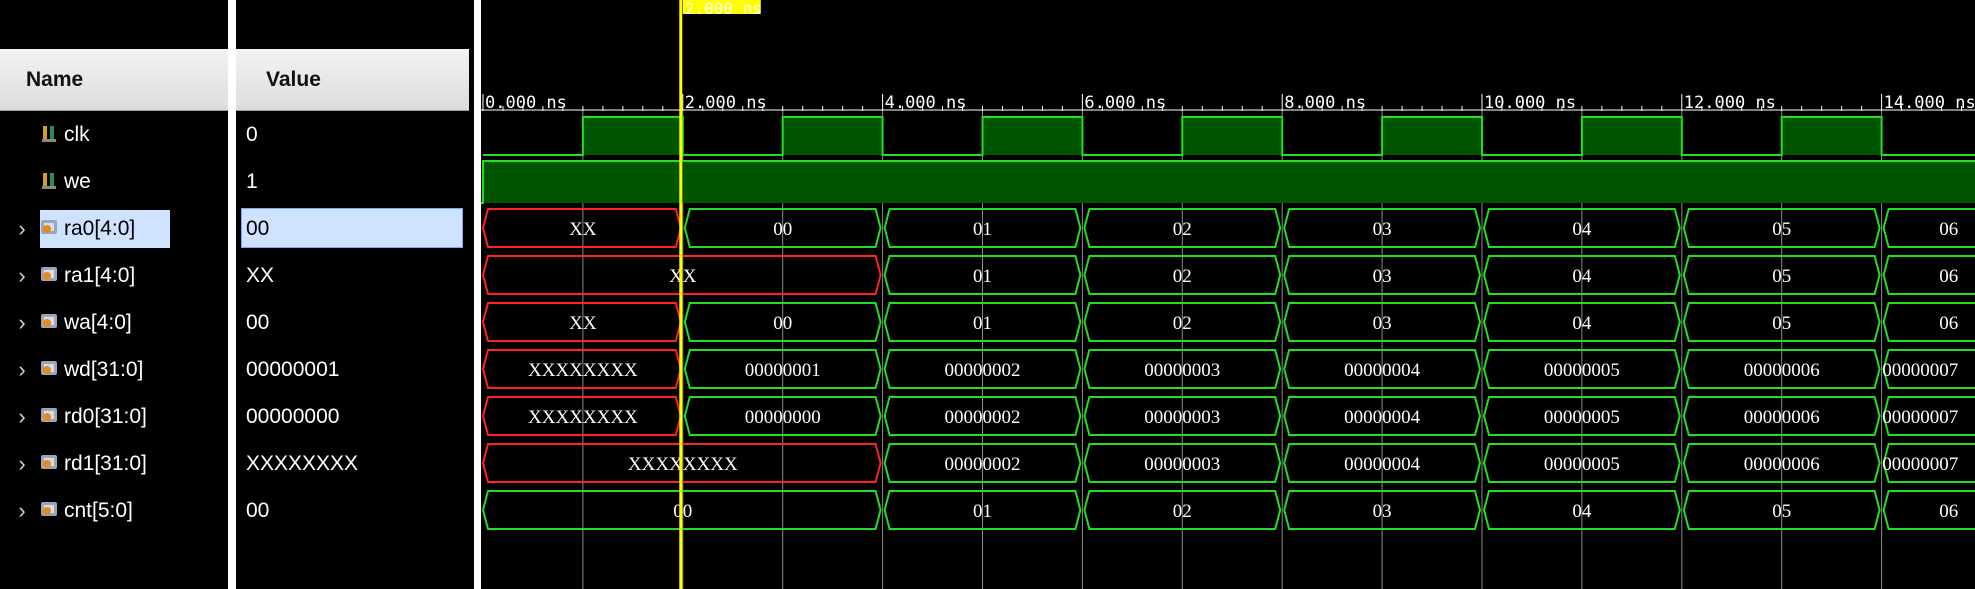  What do you see at coordinates (77, 134) in the screenshot?
I see `signal-name: clk` at bounding box center [77, 134].